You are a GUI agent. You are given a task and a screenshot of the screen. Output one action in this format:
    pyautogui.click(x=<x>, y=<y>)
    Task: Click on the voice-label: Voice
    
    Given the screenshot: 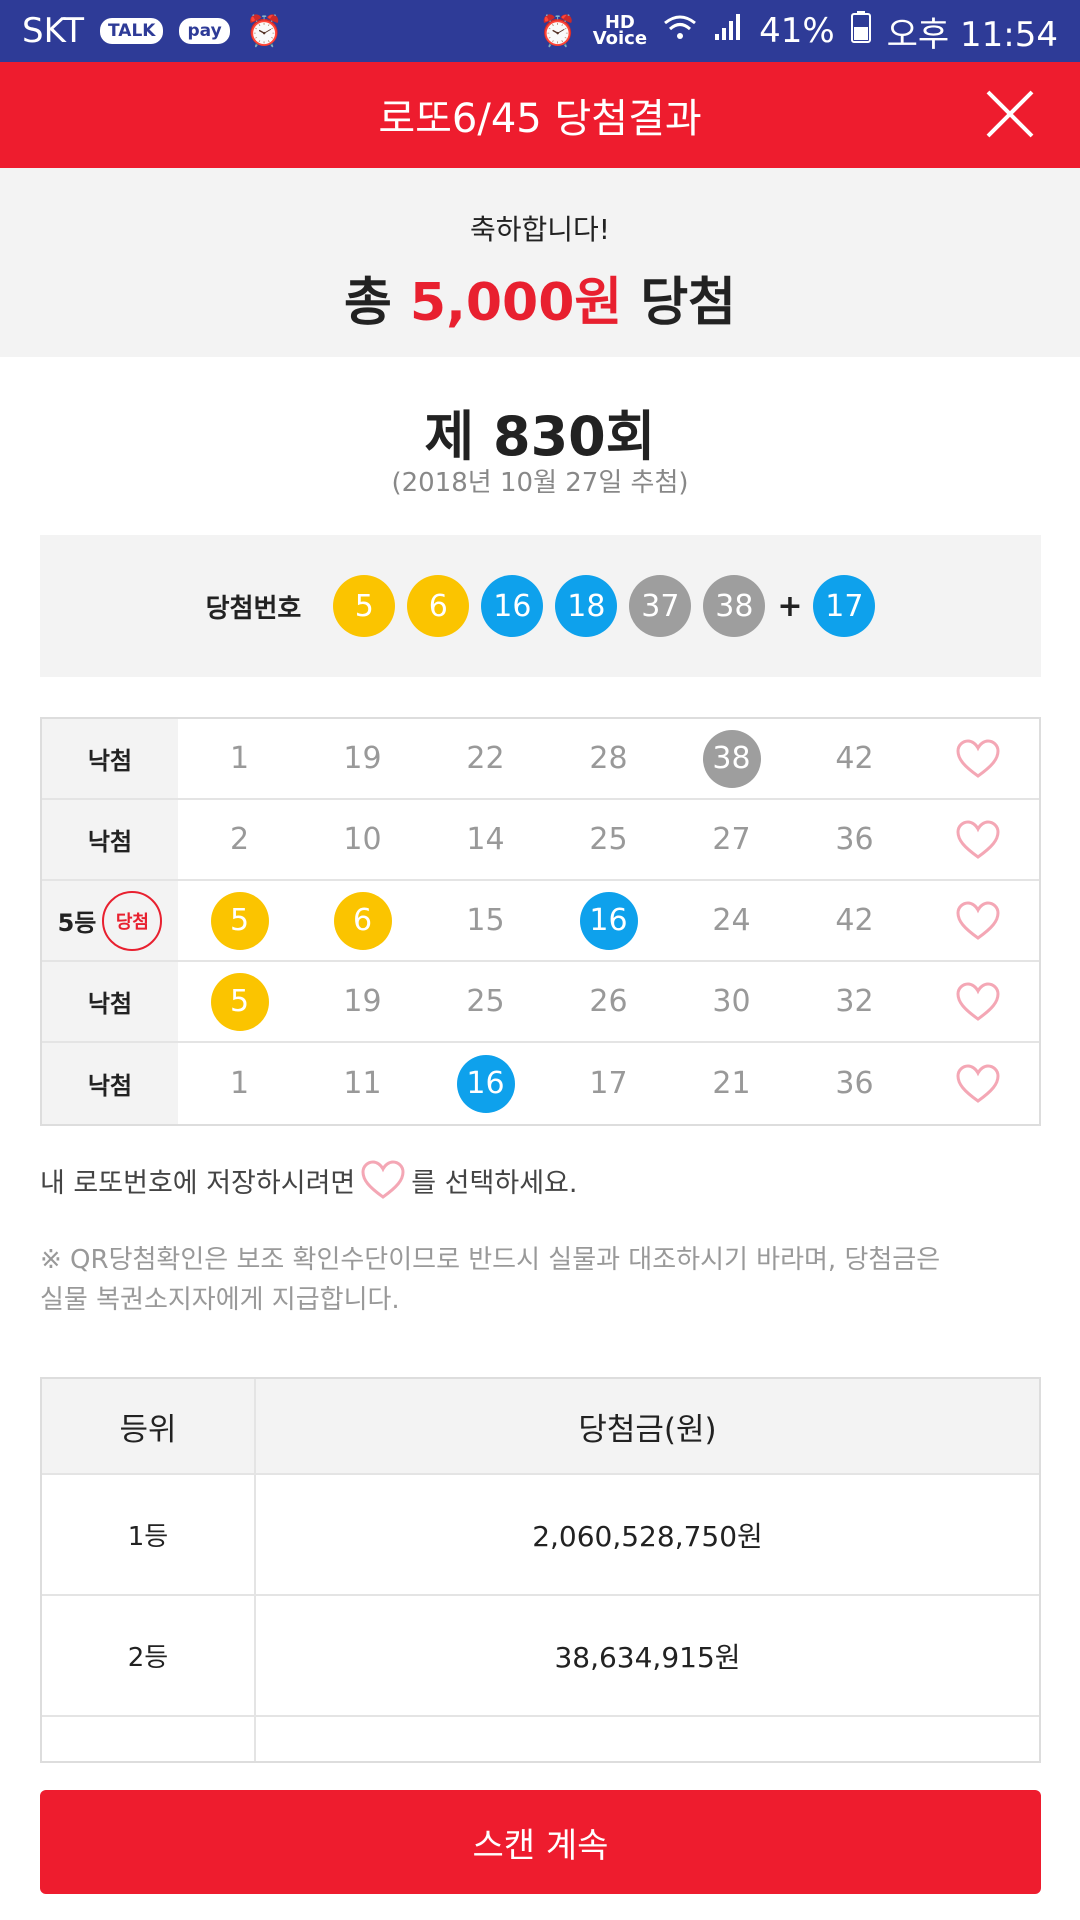 What is the action you would take?
    pyautogui.click(x=620, y=38)
    